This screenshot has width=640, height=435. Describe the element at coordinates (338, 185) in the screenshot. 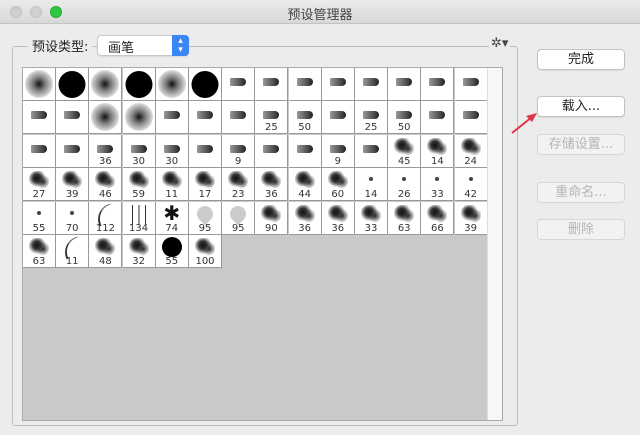

I see `brush-preset-item: 60` at that location.